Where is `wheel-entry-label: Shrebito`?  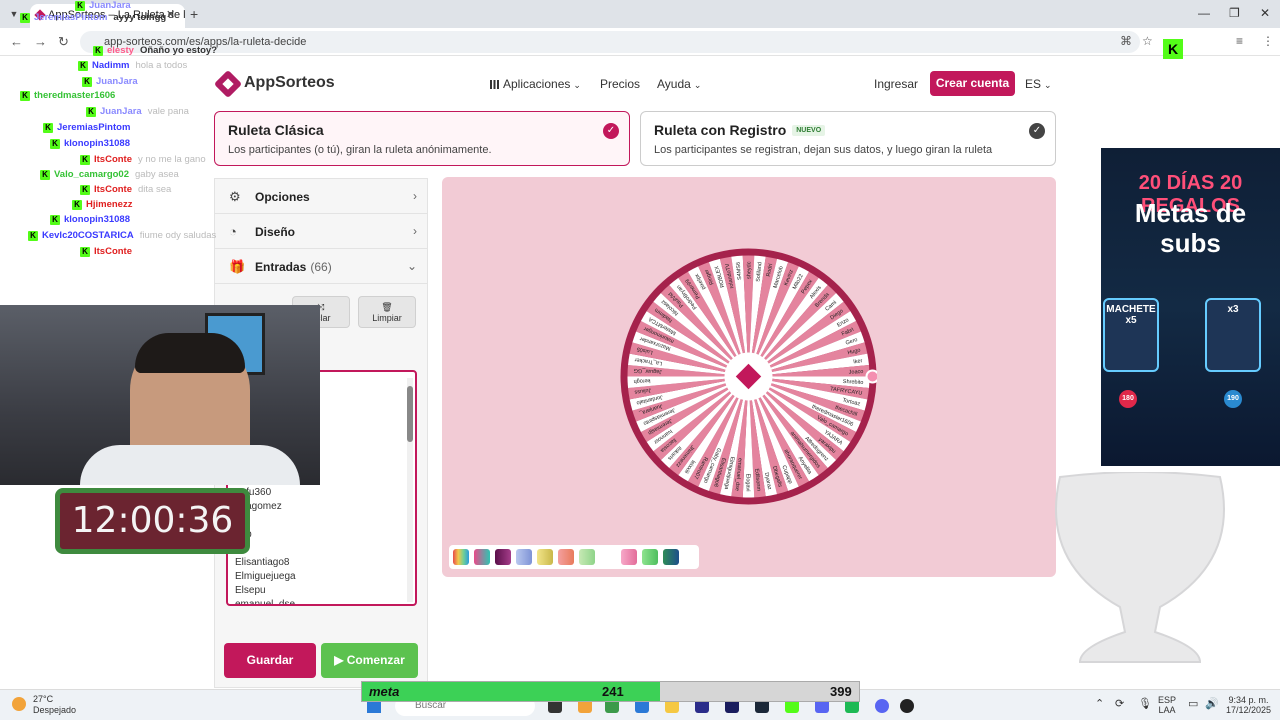 wheel-entry-label: Shrebito is located at coordinates (853, 382).